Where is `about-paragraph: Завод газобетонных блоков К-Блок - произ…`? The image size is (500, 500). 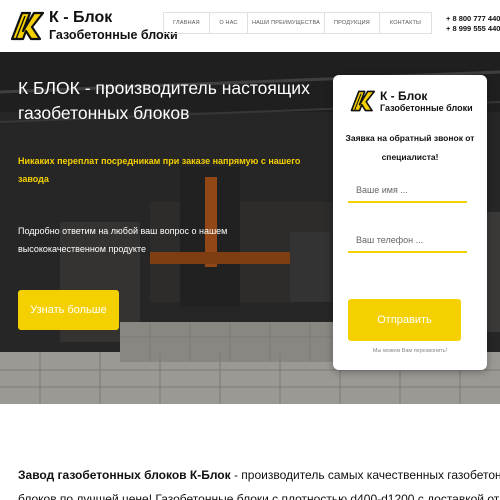 about-paragraph: Завод газобетонных блоков К-Блок - произ… is located at coordinates (259, 481).